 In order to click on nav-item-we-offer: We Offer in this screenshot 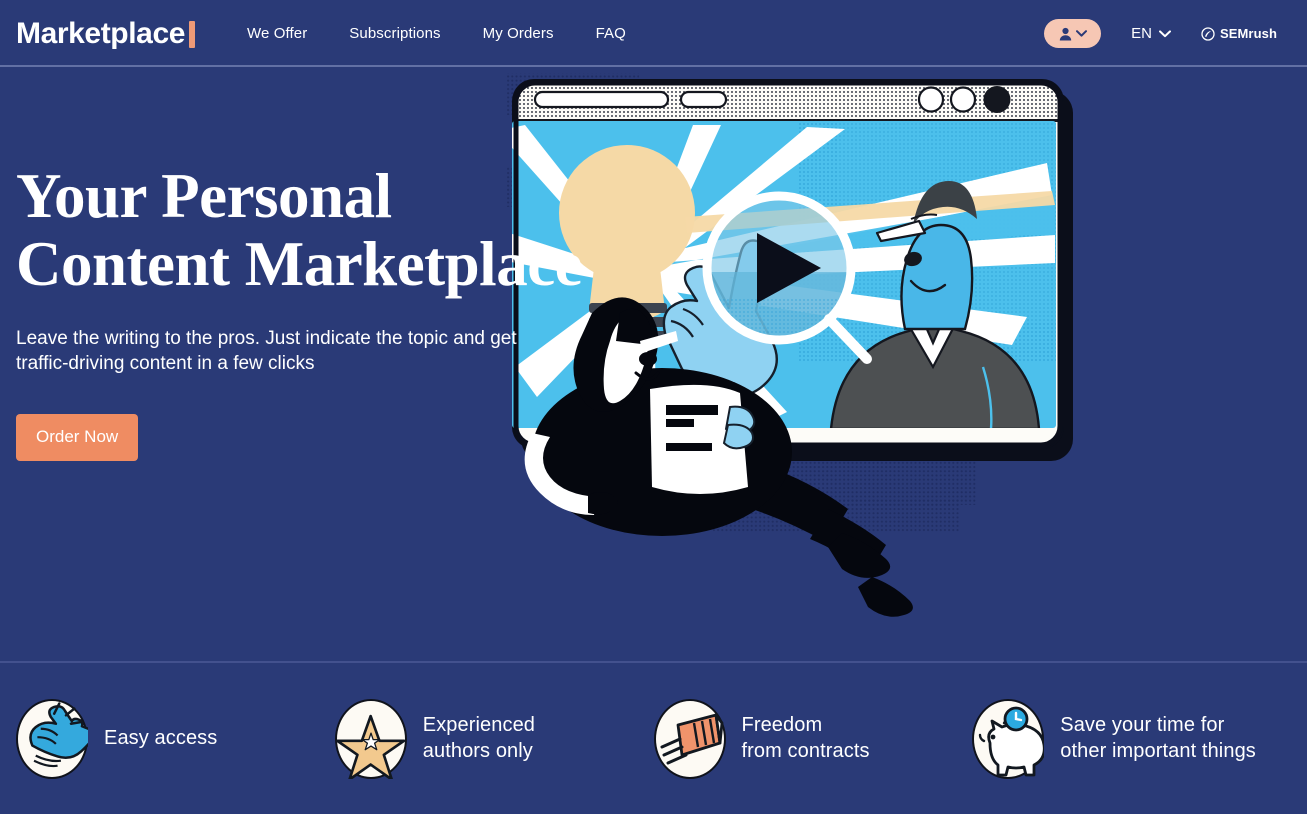, I will do `click(277, 33)`.